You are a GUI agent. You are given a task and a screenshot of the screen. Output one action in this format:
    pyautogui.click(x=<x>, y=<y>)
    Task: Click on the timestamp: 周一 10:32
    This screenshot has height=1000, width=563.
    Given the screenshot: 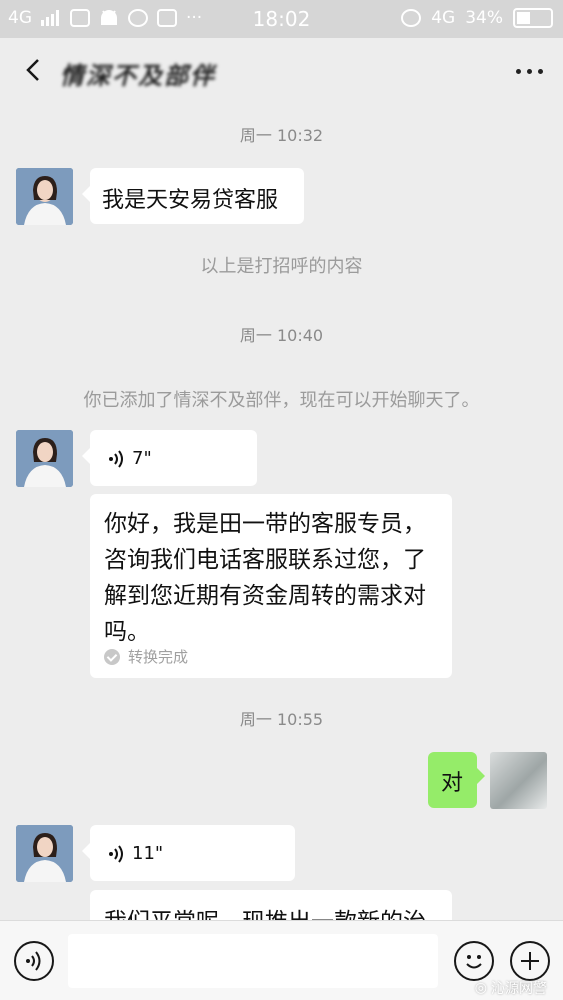 What is the action you would take?
    pyautogui.click(x=281, y=135)
    